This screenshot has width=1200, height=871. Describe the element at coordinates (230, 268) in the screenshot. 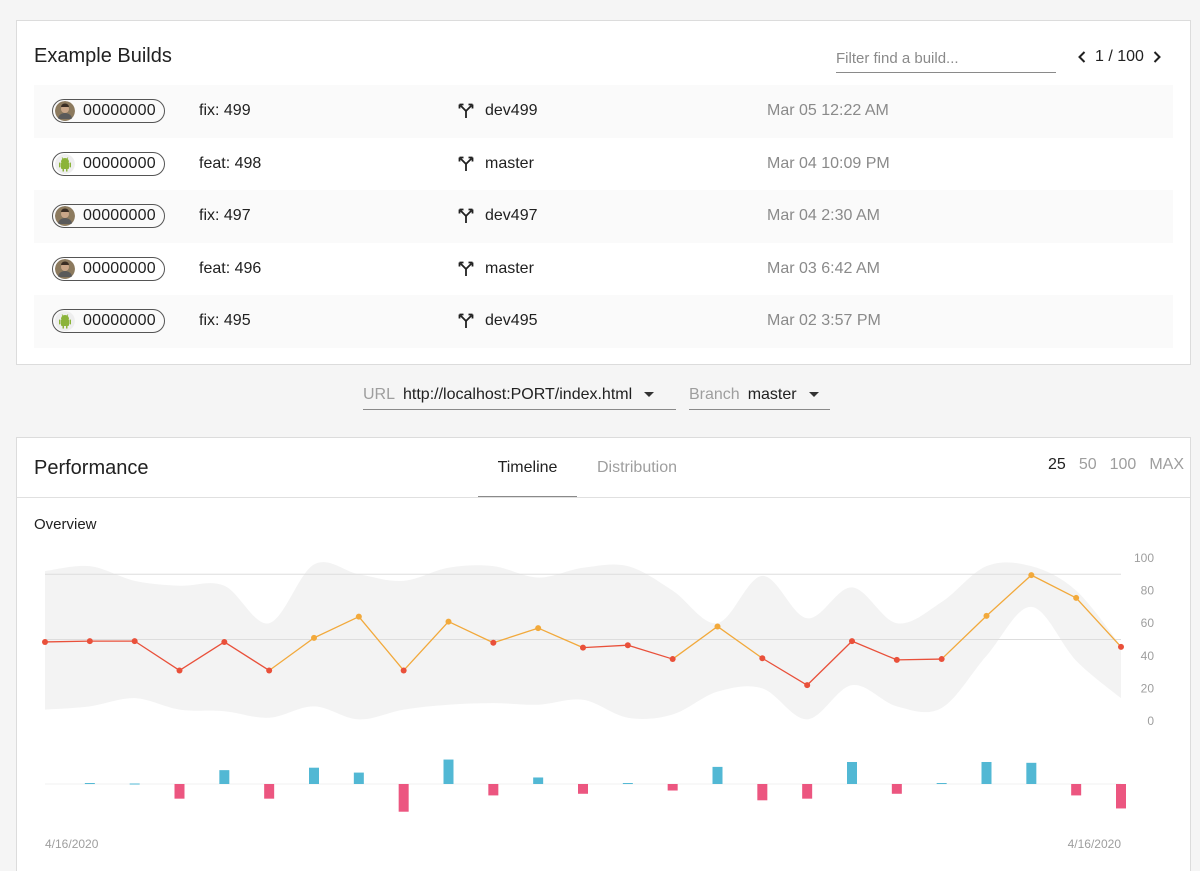

I see `commit-message: feat: 496` at that location.